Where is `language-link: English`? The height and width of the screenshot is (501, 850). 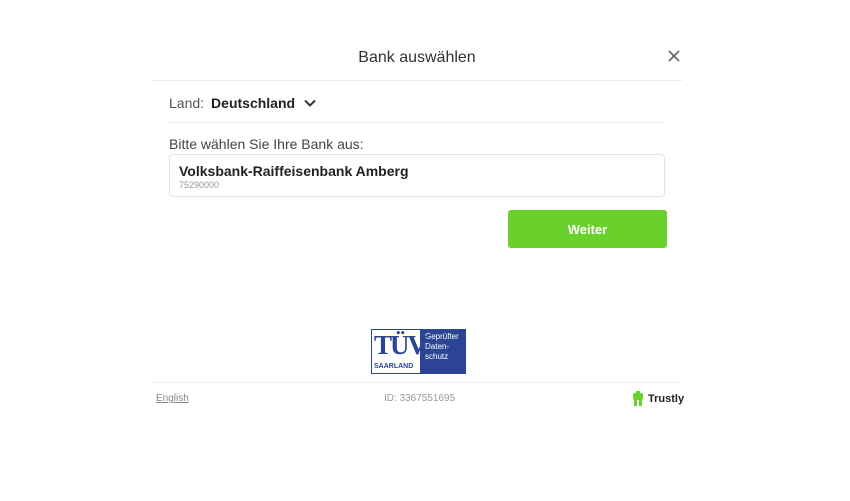 language-link: English is located at coordinates (172, 398).